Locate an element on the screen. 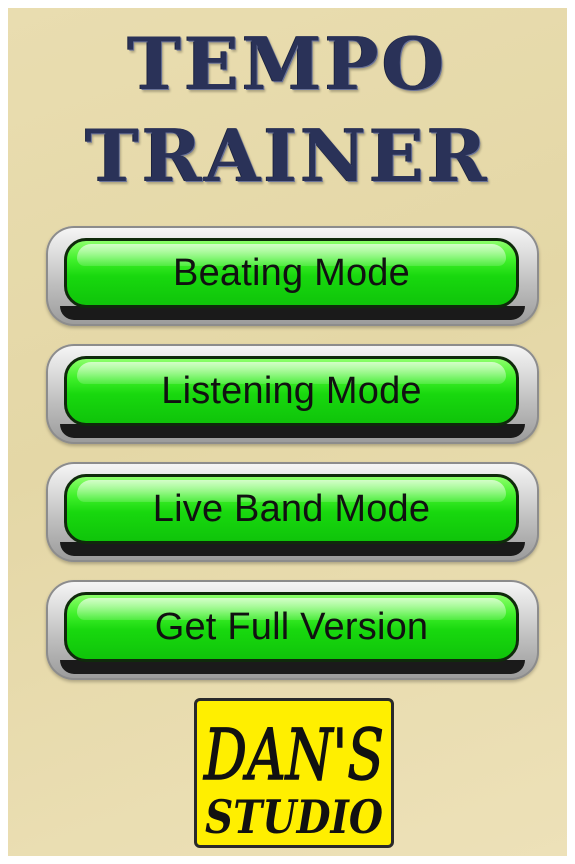 Image resolution: width=575 pixels, height=864 pixels. live-band-mode-button-frame: Live Band Mode is located at coordinates (292, 512).